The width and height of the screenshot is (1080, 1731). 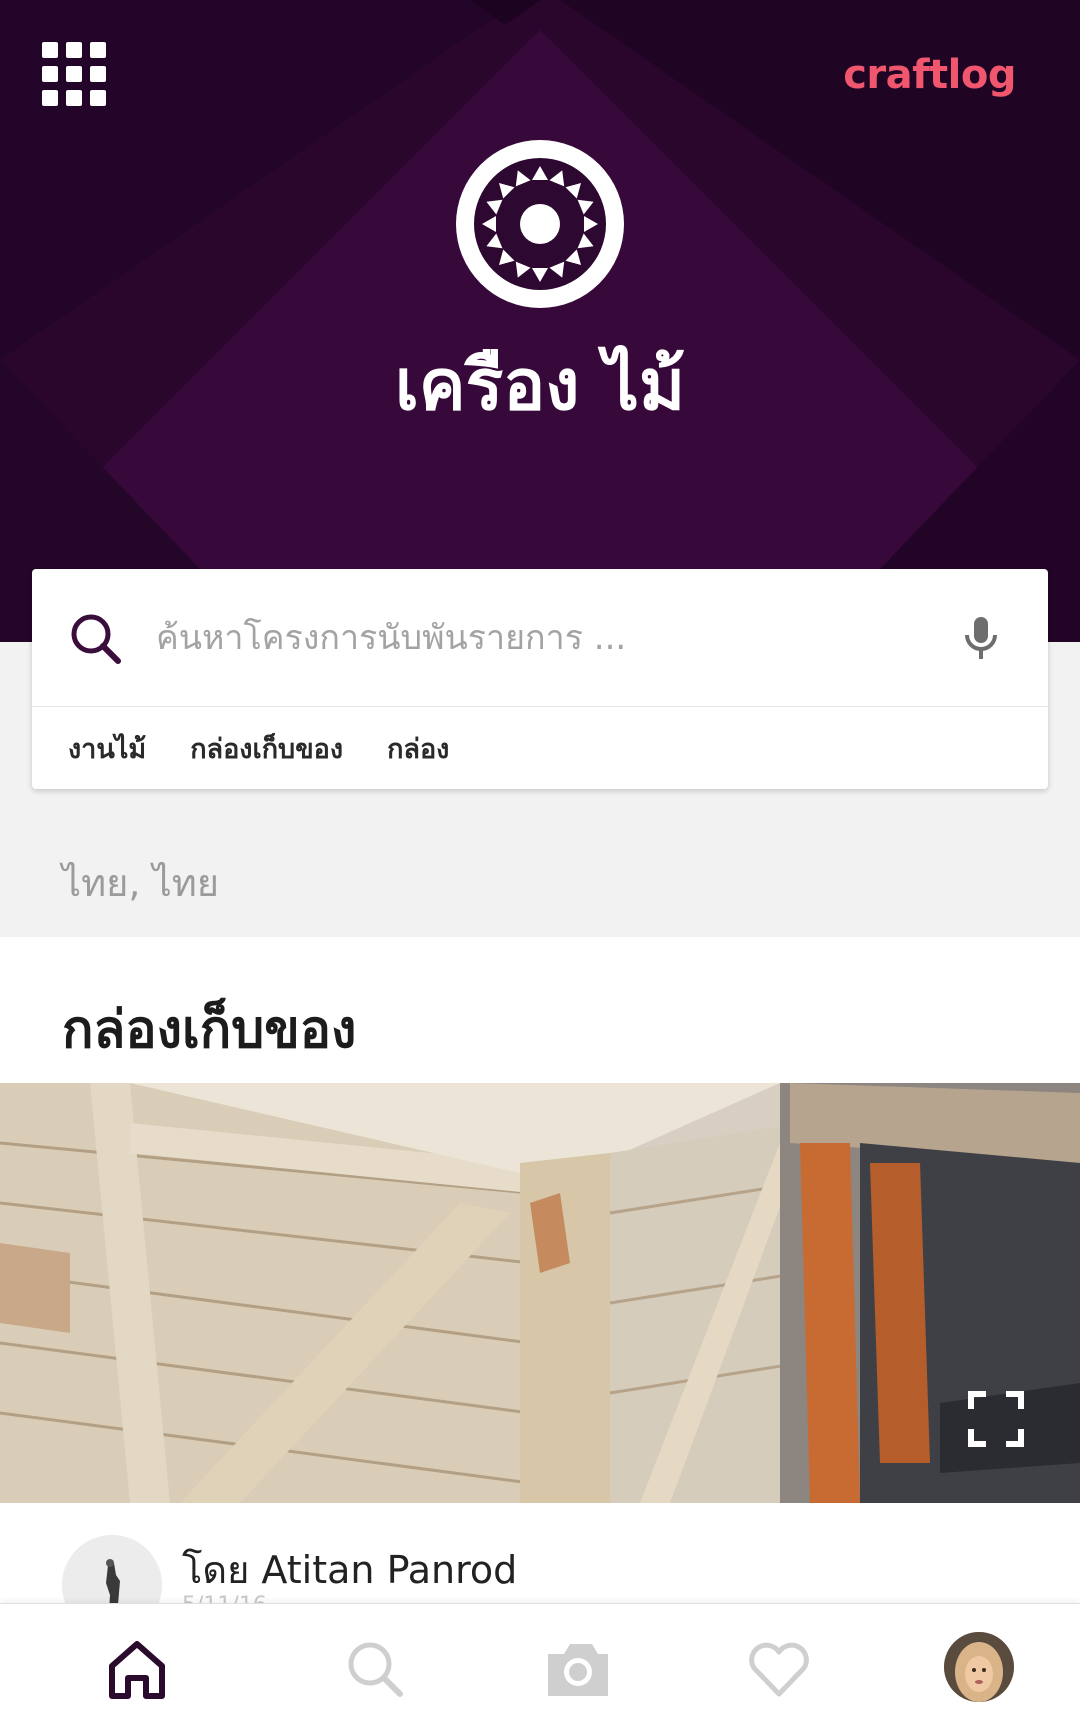 I want to click on bottom-navigation, so click(x=540, y=1667).